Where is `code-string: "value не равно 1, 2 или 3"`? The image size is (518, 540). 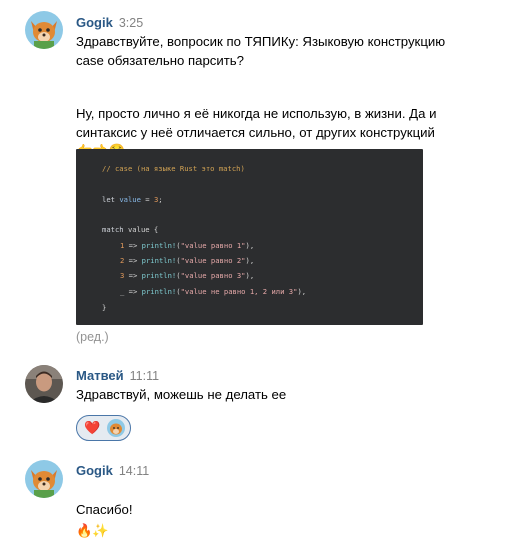 code-string: "value не равно 1, 2 или 3" is located at coordinates (239, 291).